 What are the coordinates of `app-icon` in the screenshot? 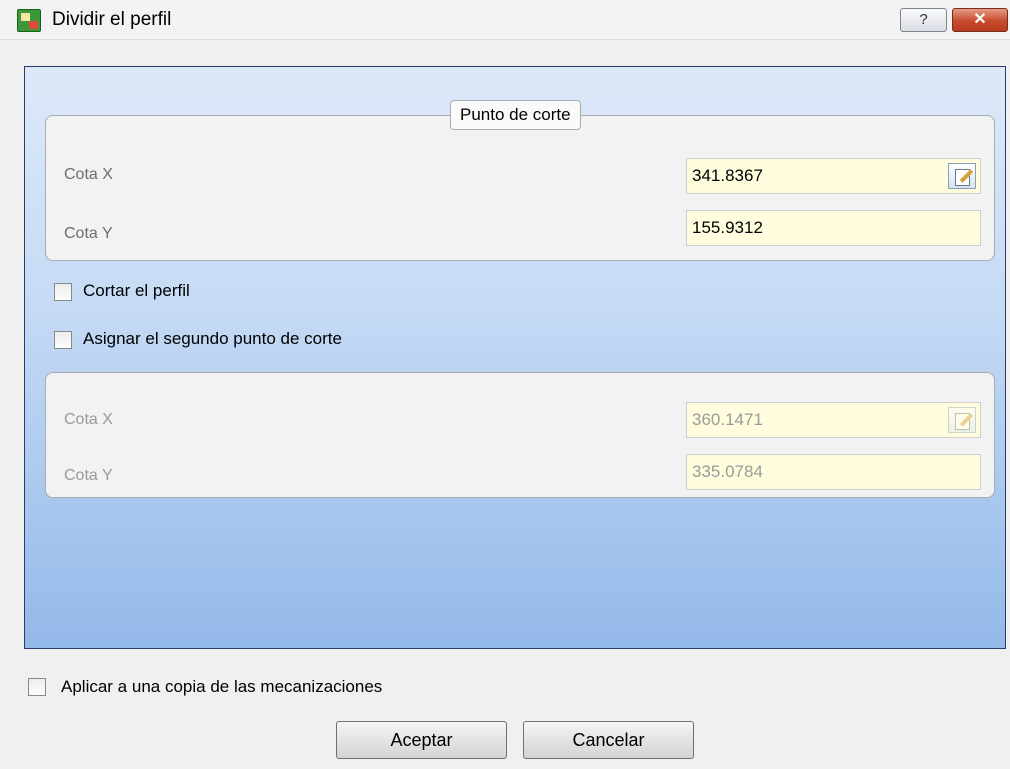 It's located at (29, 20).